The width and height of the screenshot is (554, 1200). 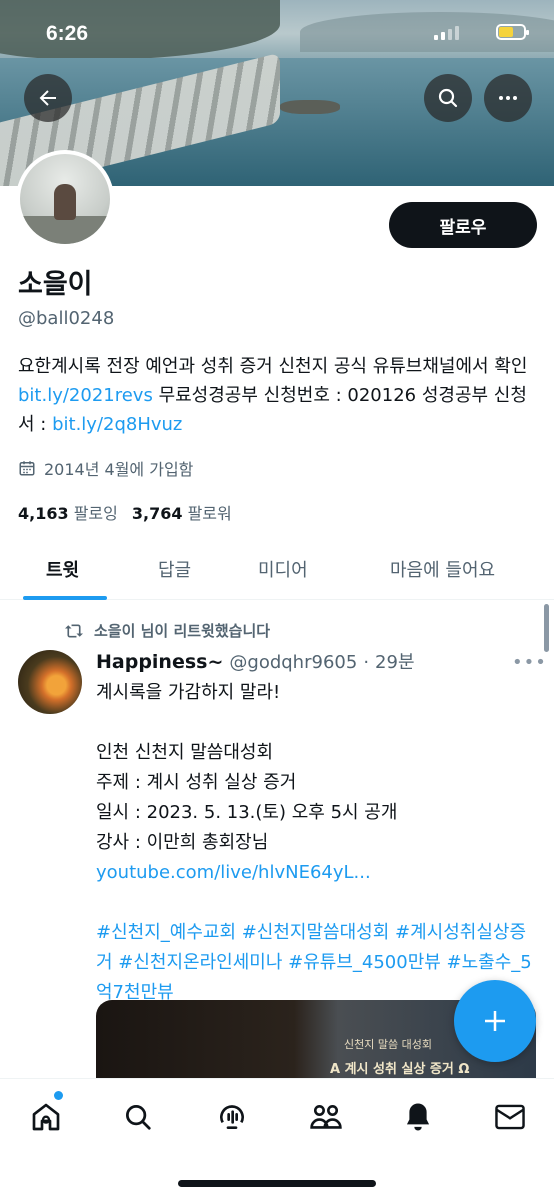 I want to click on following-label: 팔로잉, so click(x=95, y=513).